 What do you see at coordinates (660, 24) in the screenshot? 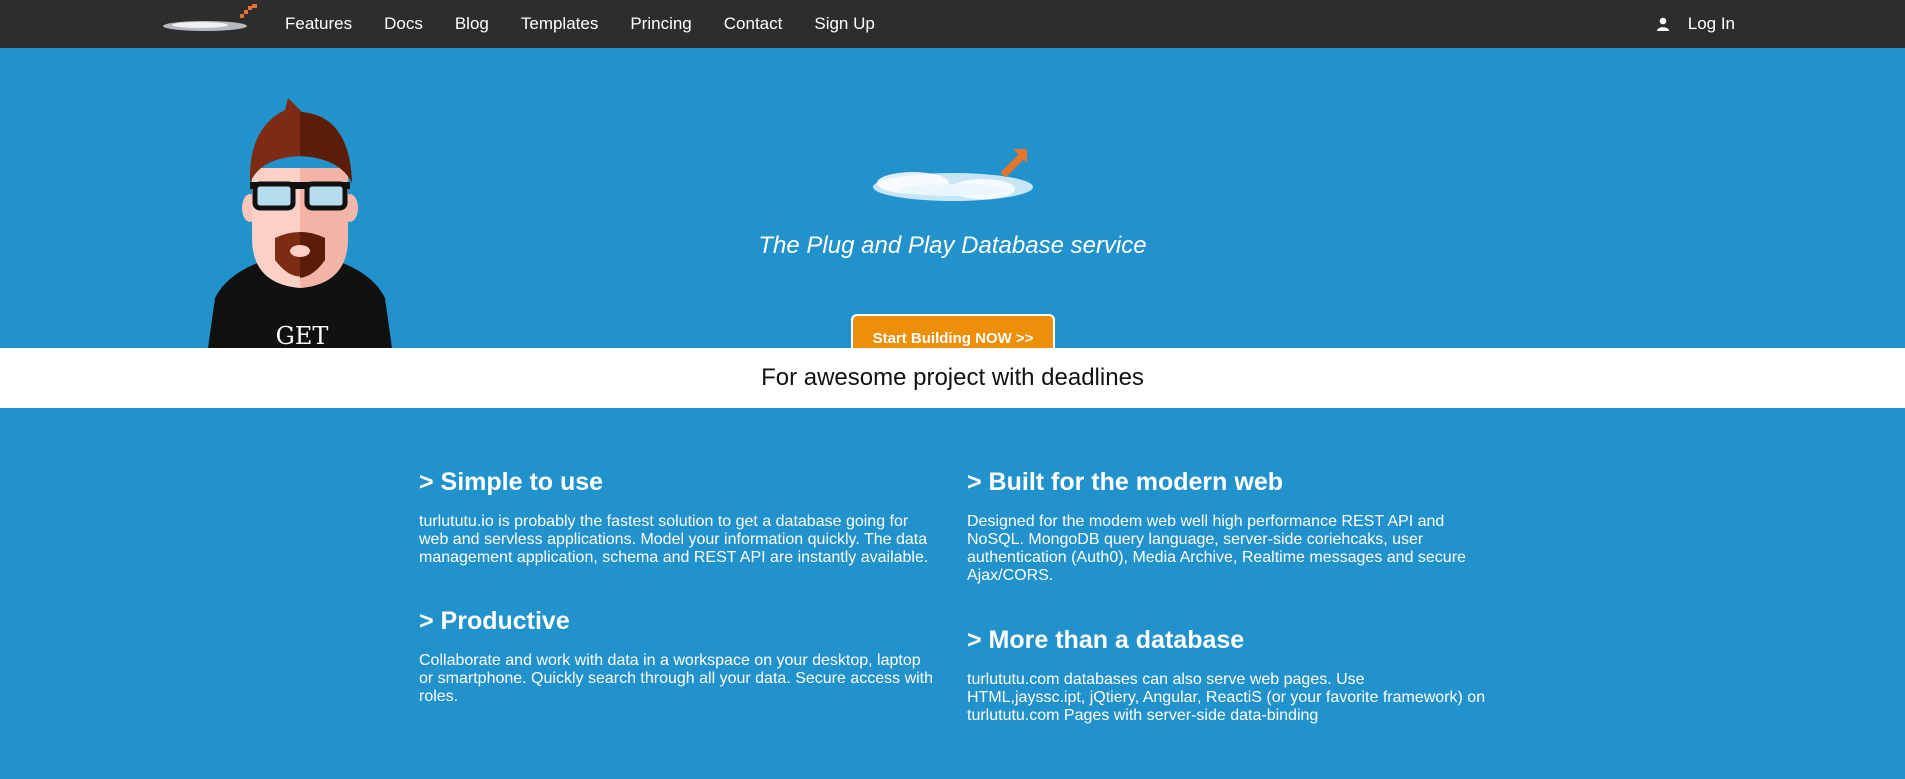
I see `nav-link-pricing: Princing` at bounding box center [660, 24].